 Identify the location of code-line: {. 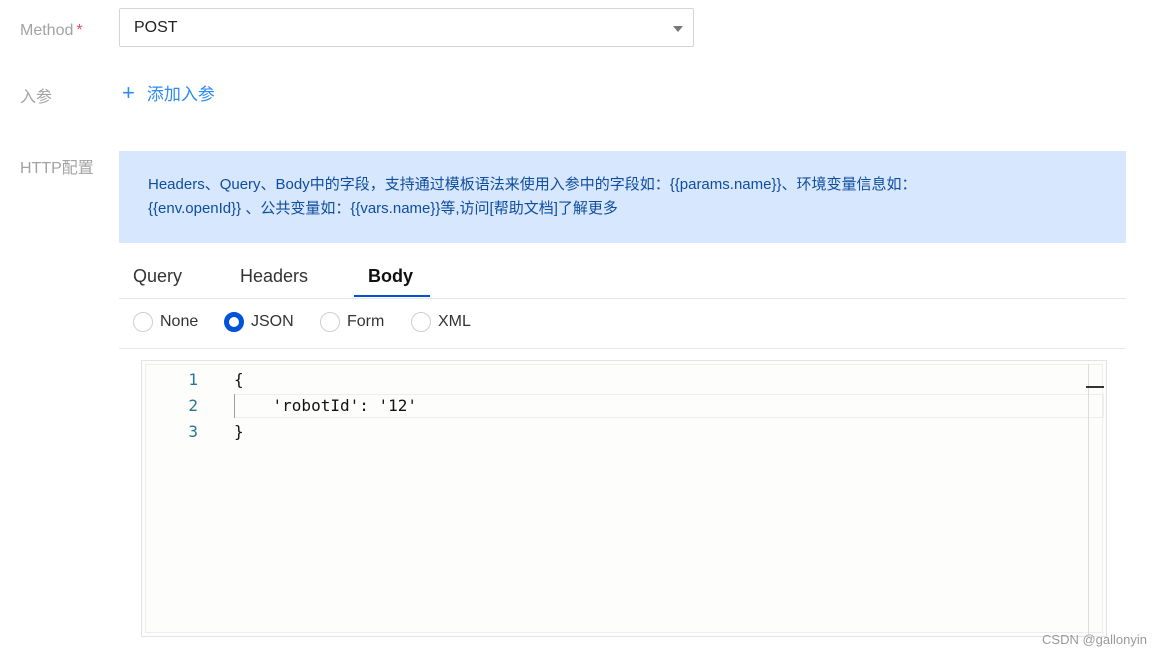
(239, 379).